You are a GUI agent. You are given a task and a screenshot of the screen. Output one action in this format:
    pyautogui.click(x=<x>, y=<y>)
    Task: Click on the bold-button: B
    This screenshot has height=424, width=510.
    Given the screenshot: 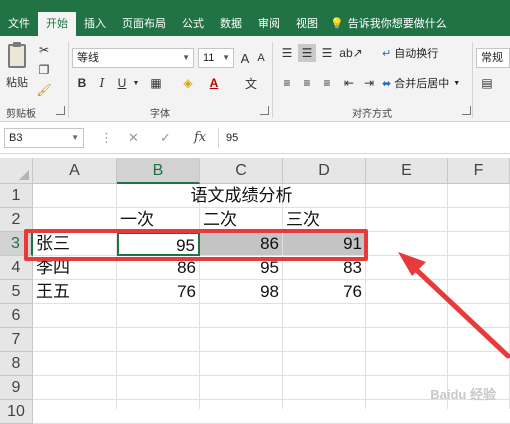 What is the action you would take?
    pyautogui.click(x=82, y=83)
    